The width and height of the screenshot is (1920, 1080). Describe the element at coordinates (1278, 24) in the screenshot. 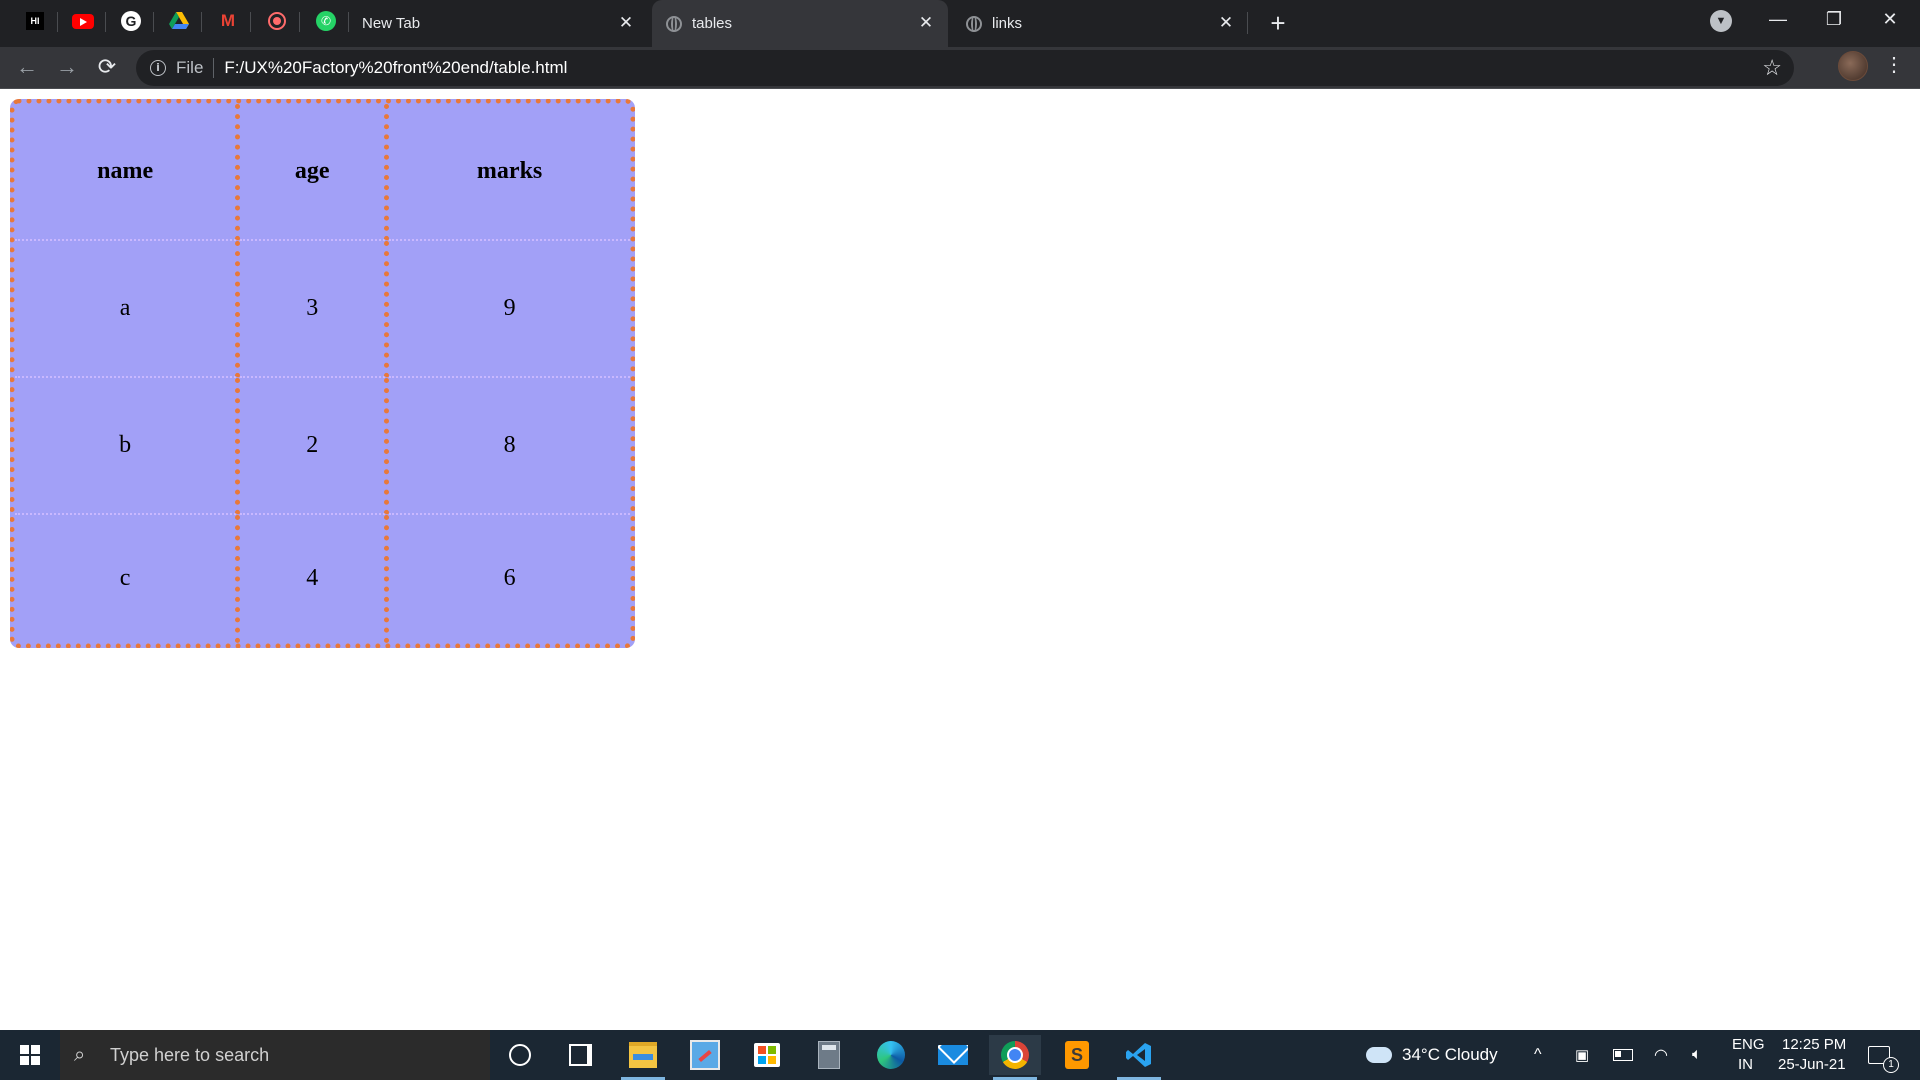

I see `new-tab-button: +` at that location.